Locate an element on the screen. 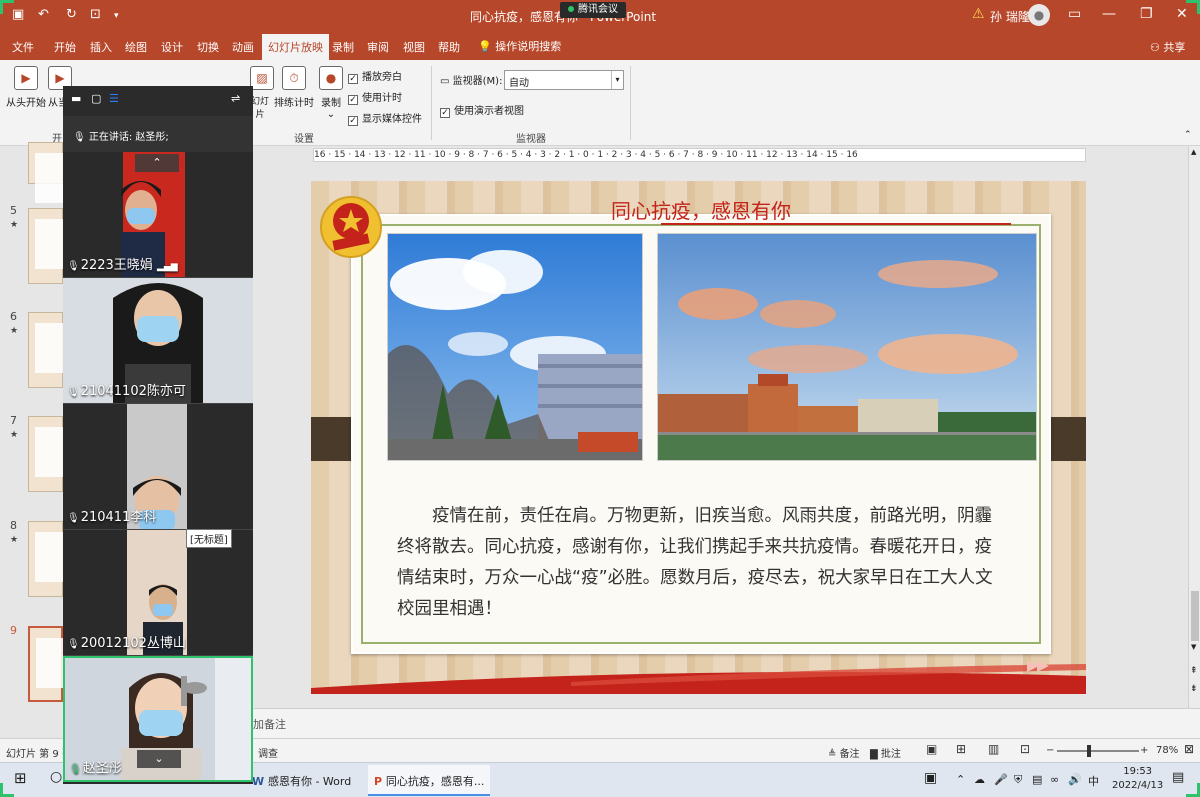  volume-icon: 🔊 is located at coordinates (1075, 779).